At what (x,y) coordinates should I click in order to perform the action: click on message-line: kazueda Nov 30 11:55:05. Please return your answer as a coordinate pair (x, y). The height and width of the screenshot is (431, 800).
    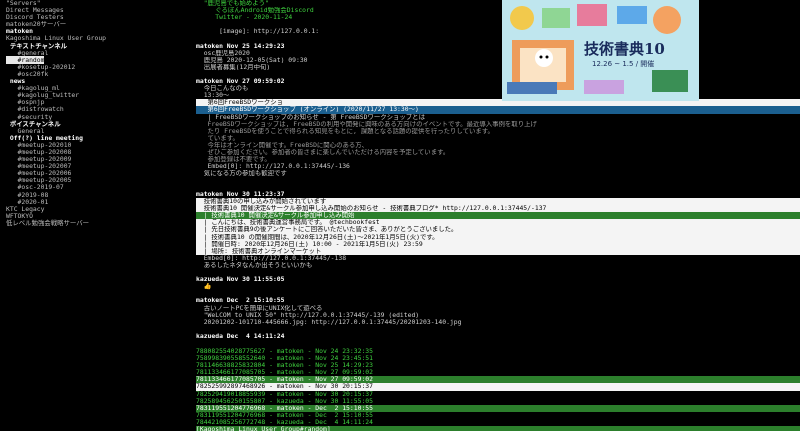
    Looking at the image, I should click on (498, 279).